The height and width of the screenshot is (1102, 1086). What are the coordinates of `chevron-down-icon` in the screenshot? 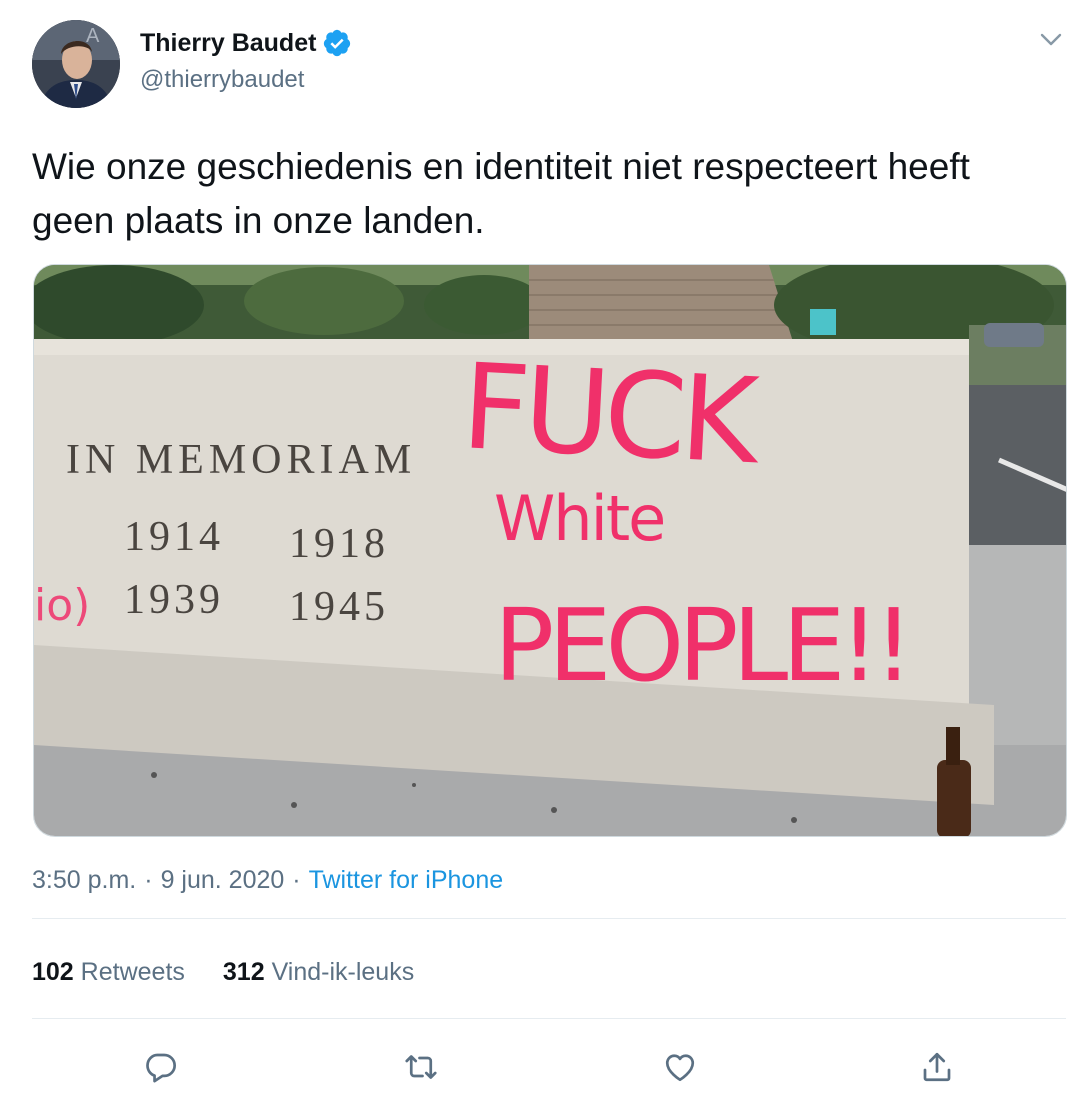 It's located at (1051, 39).